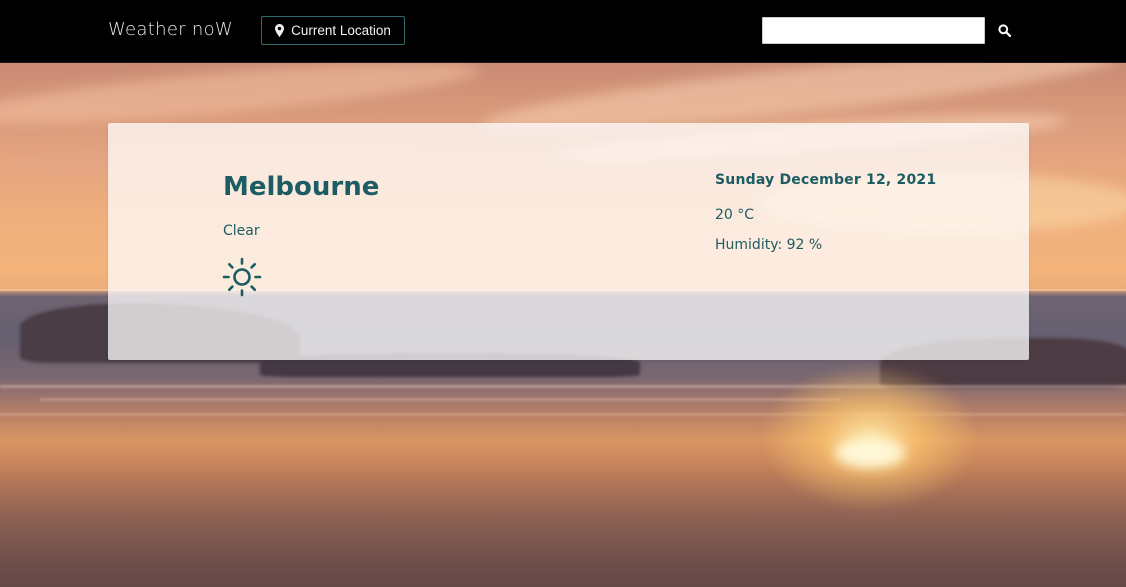  I want to click on temperature: 20 °C, so click(735, 215).